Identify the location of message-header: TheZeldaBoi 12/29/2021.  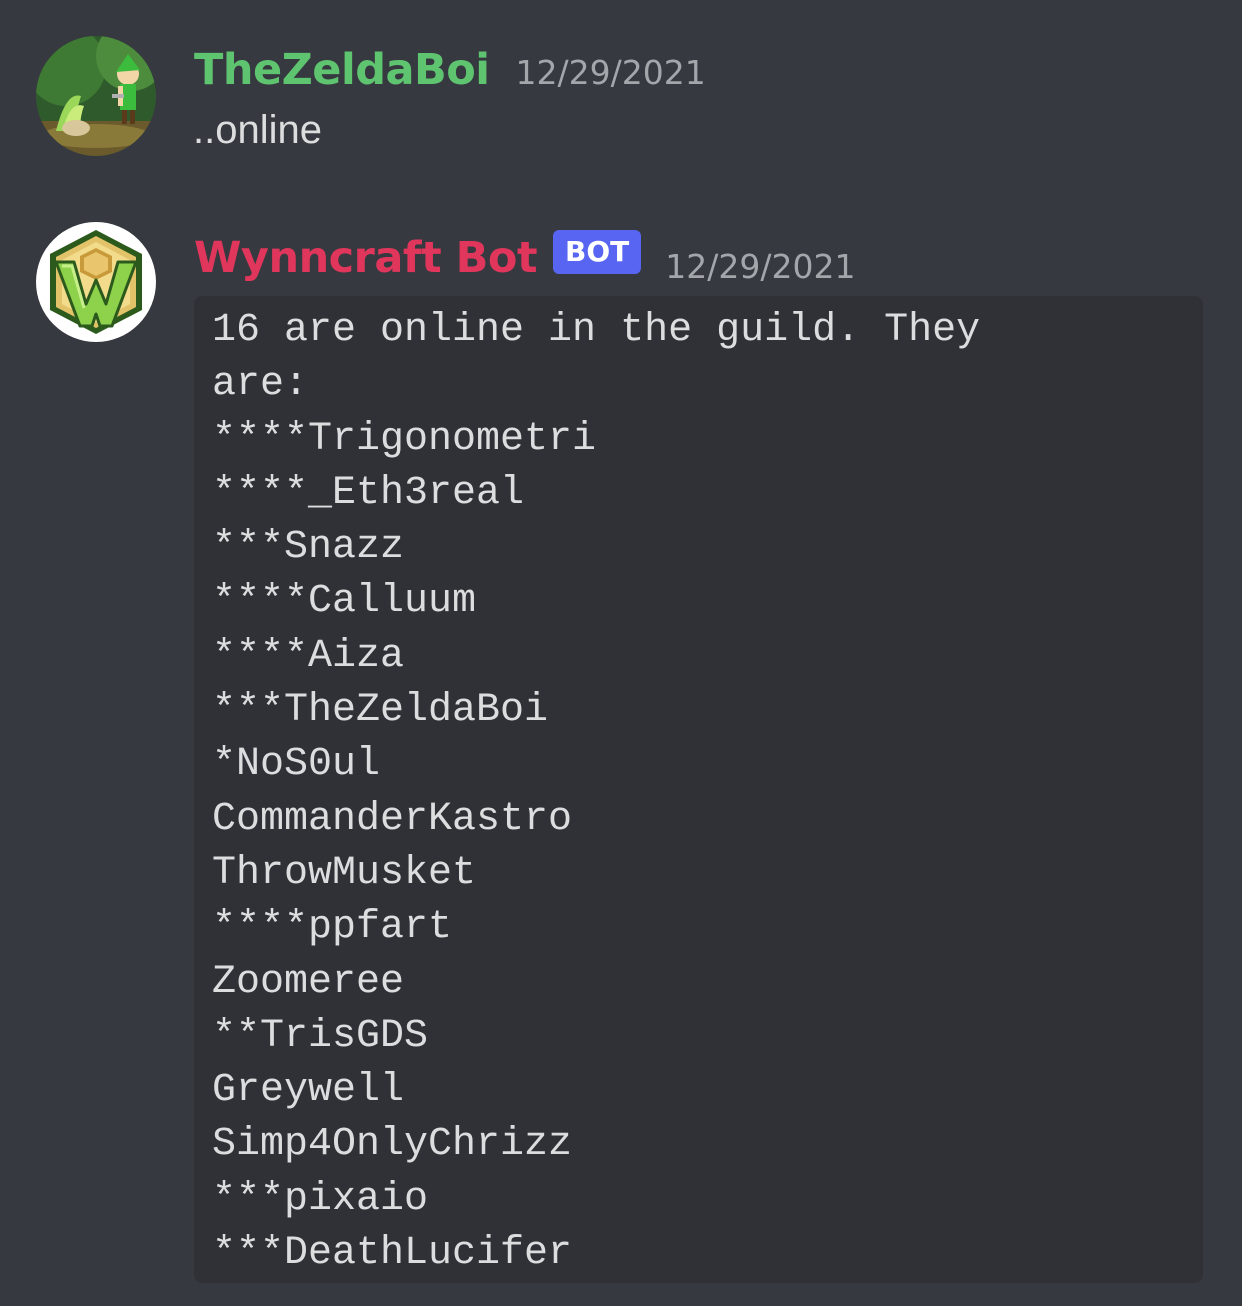
(450, 70).